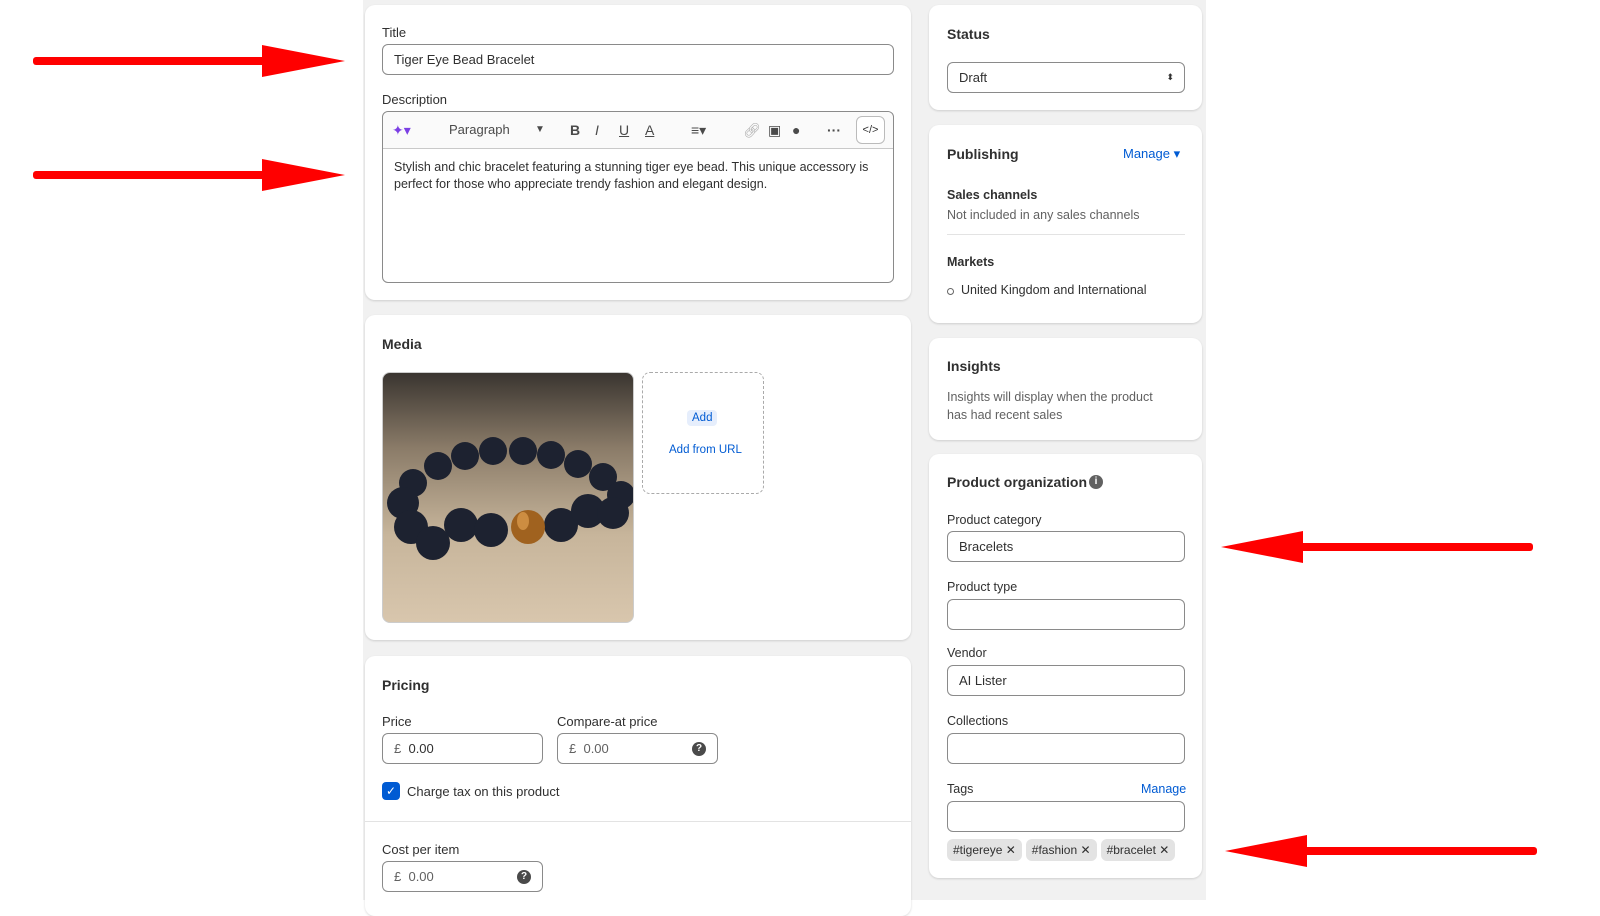 Image resolution: width=1600 pixels, height=916 pixels. I want to click on status-card: Status Draft ⬍, so click(1065, 57).